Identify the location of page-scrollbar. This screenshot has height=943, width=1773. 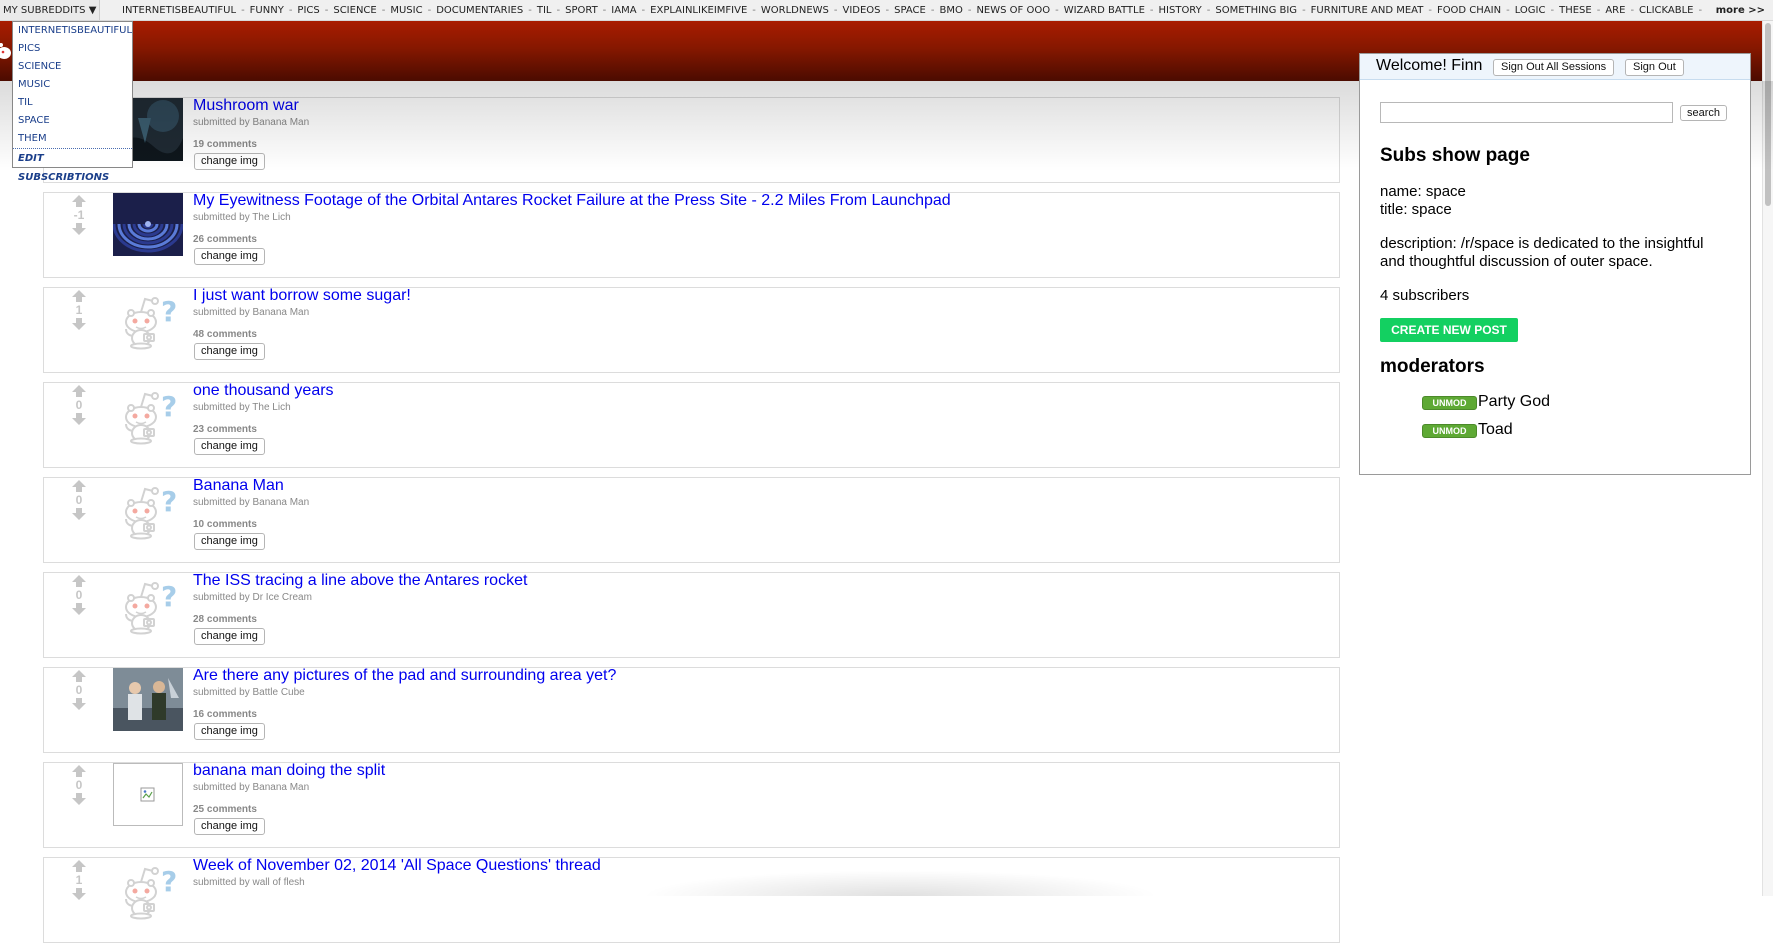
(1767, 458).